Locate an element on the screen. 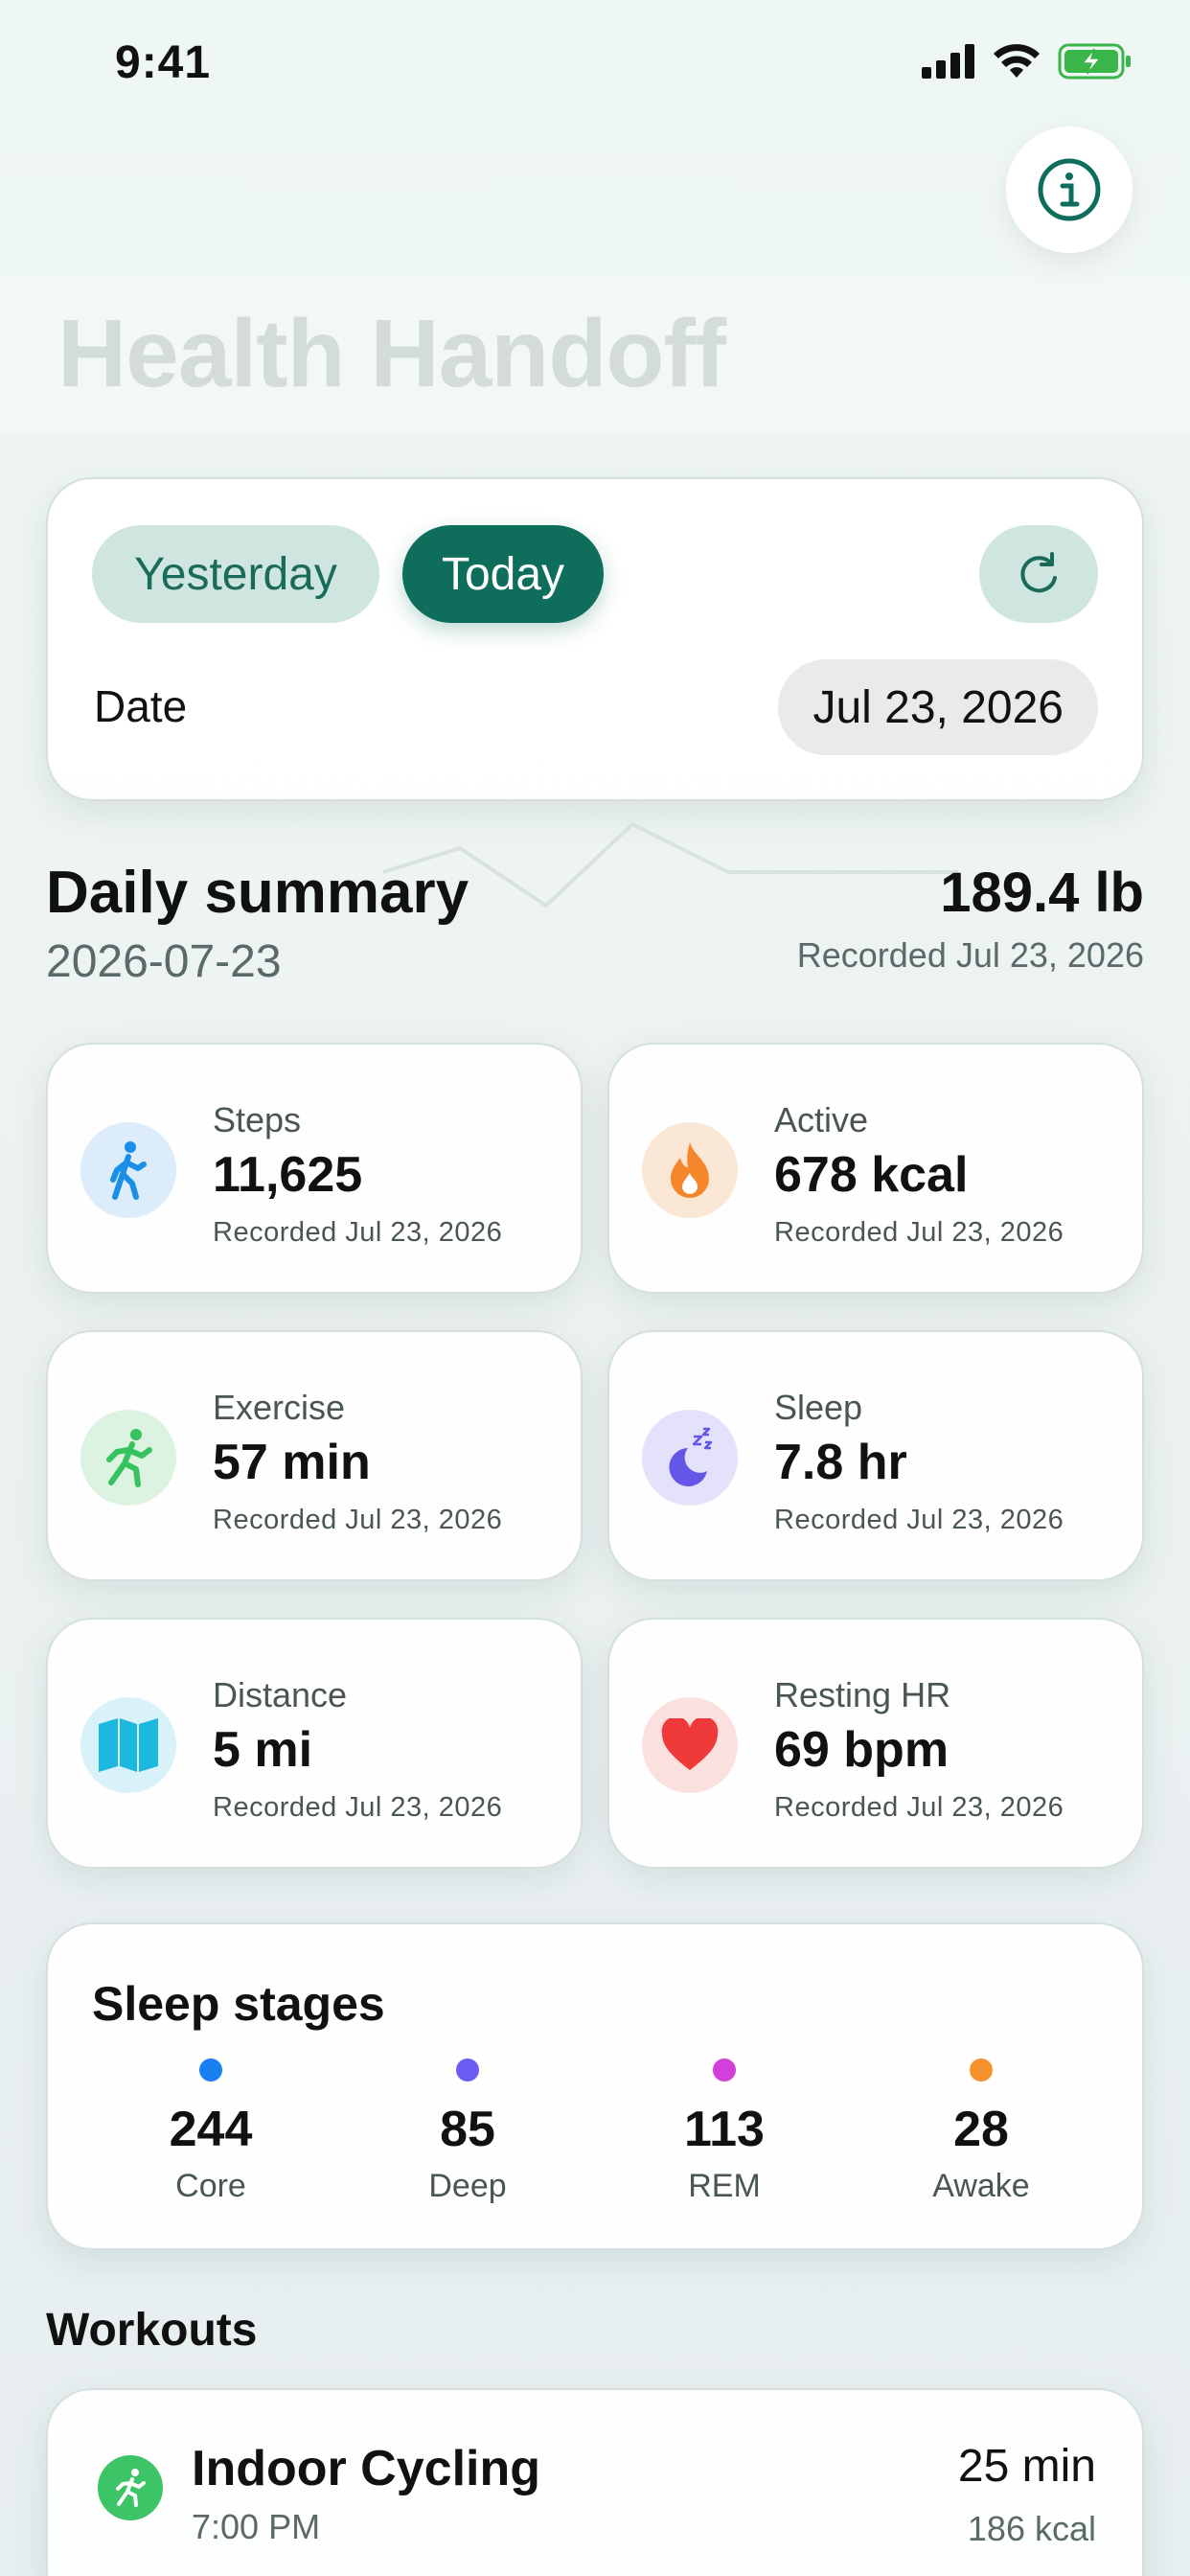 Image resolution: width=1190 pixels, height=2576 pixels. metric-value: 678 kcal is located at coordinates (872, 1175).